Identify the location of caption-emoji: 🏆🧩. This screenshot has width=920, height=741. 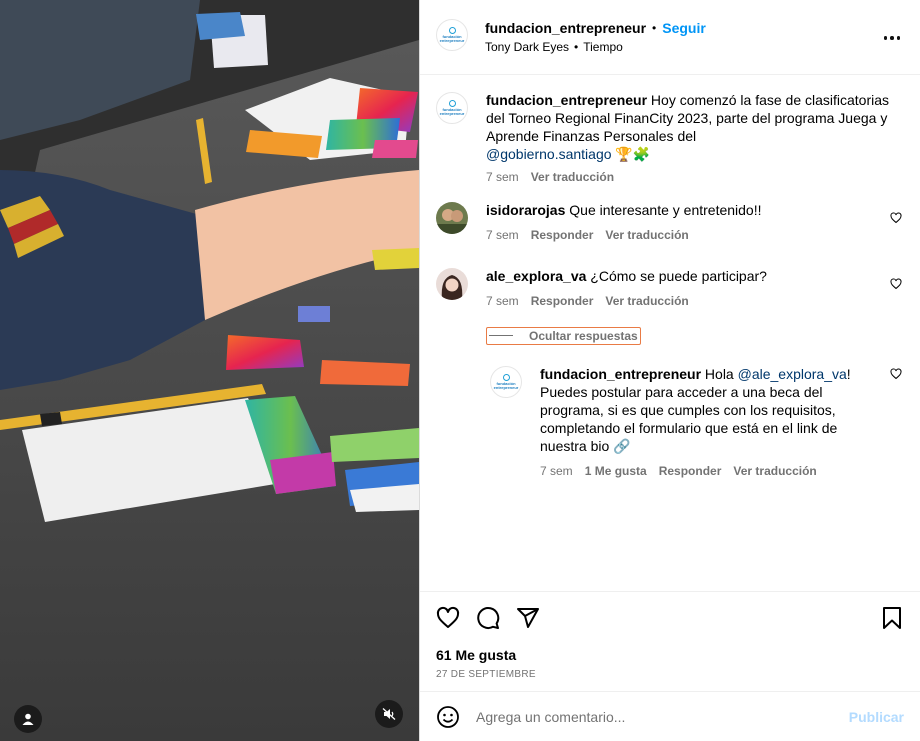
(633, 154).